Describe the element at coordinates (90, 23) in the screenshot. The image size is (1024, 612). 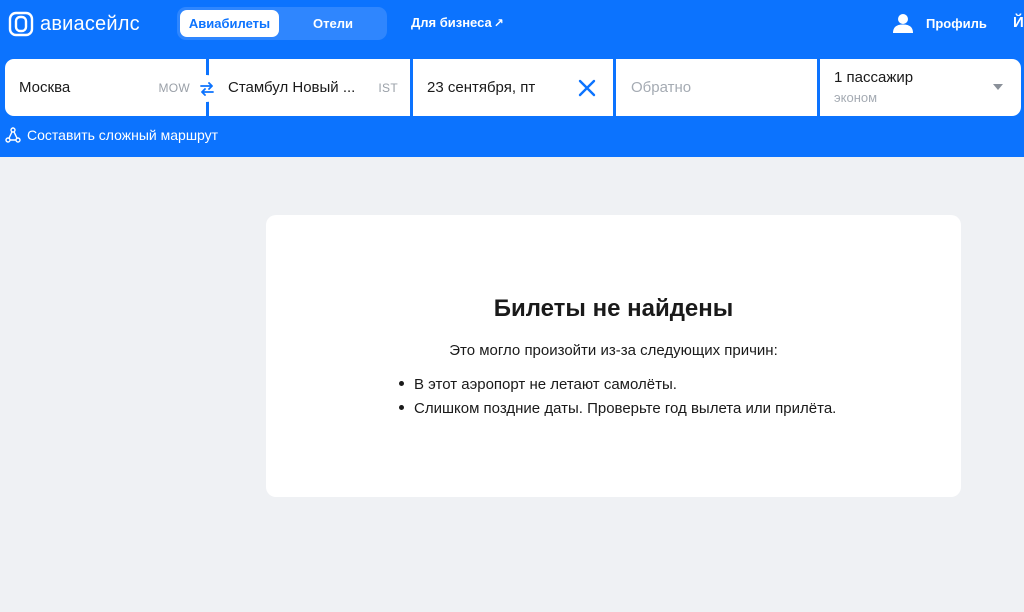
I see `brand-name: авиасейлс` at that location.